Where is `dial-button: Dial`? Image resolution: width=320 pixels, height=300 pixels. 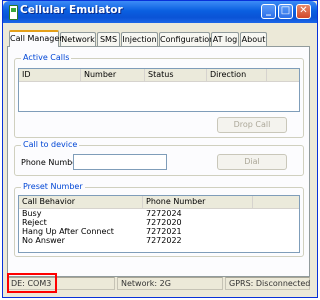
dial-button: Dial is located at coordinates (252, 162).